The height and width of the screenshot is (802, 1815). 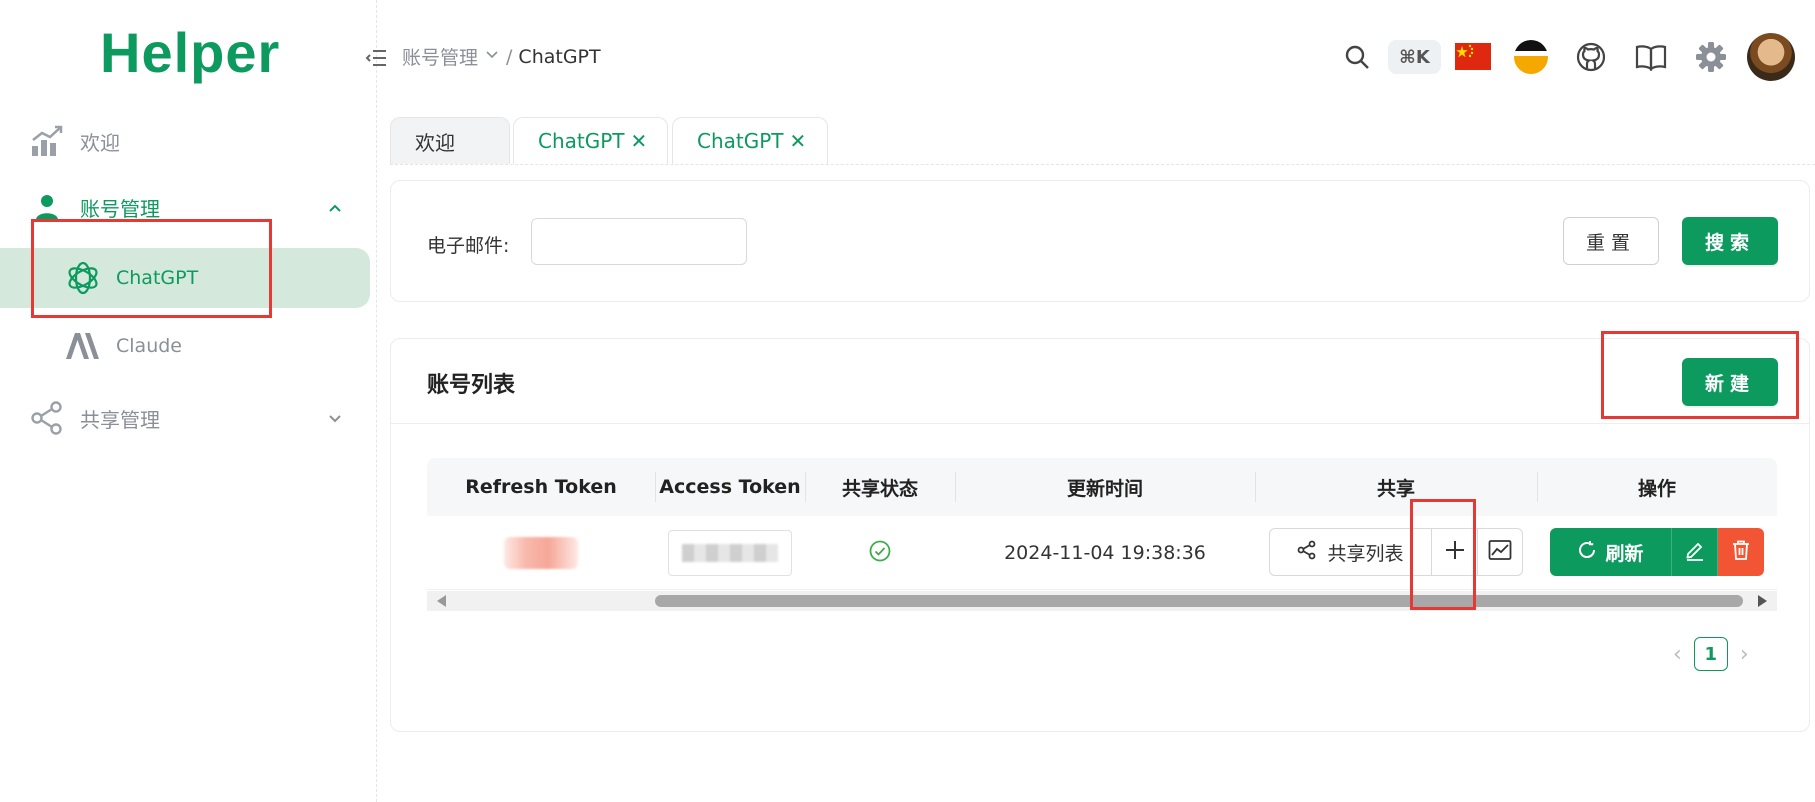 I want to click on sidebar-item-label: 欢迎, so click(x=100, y=142).